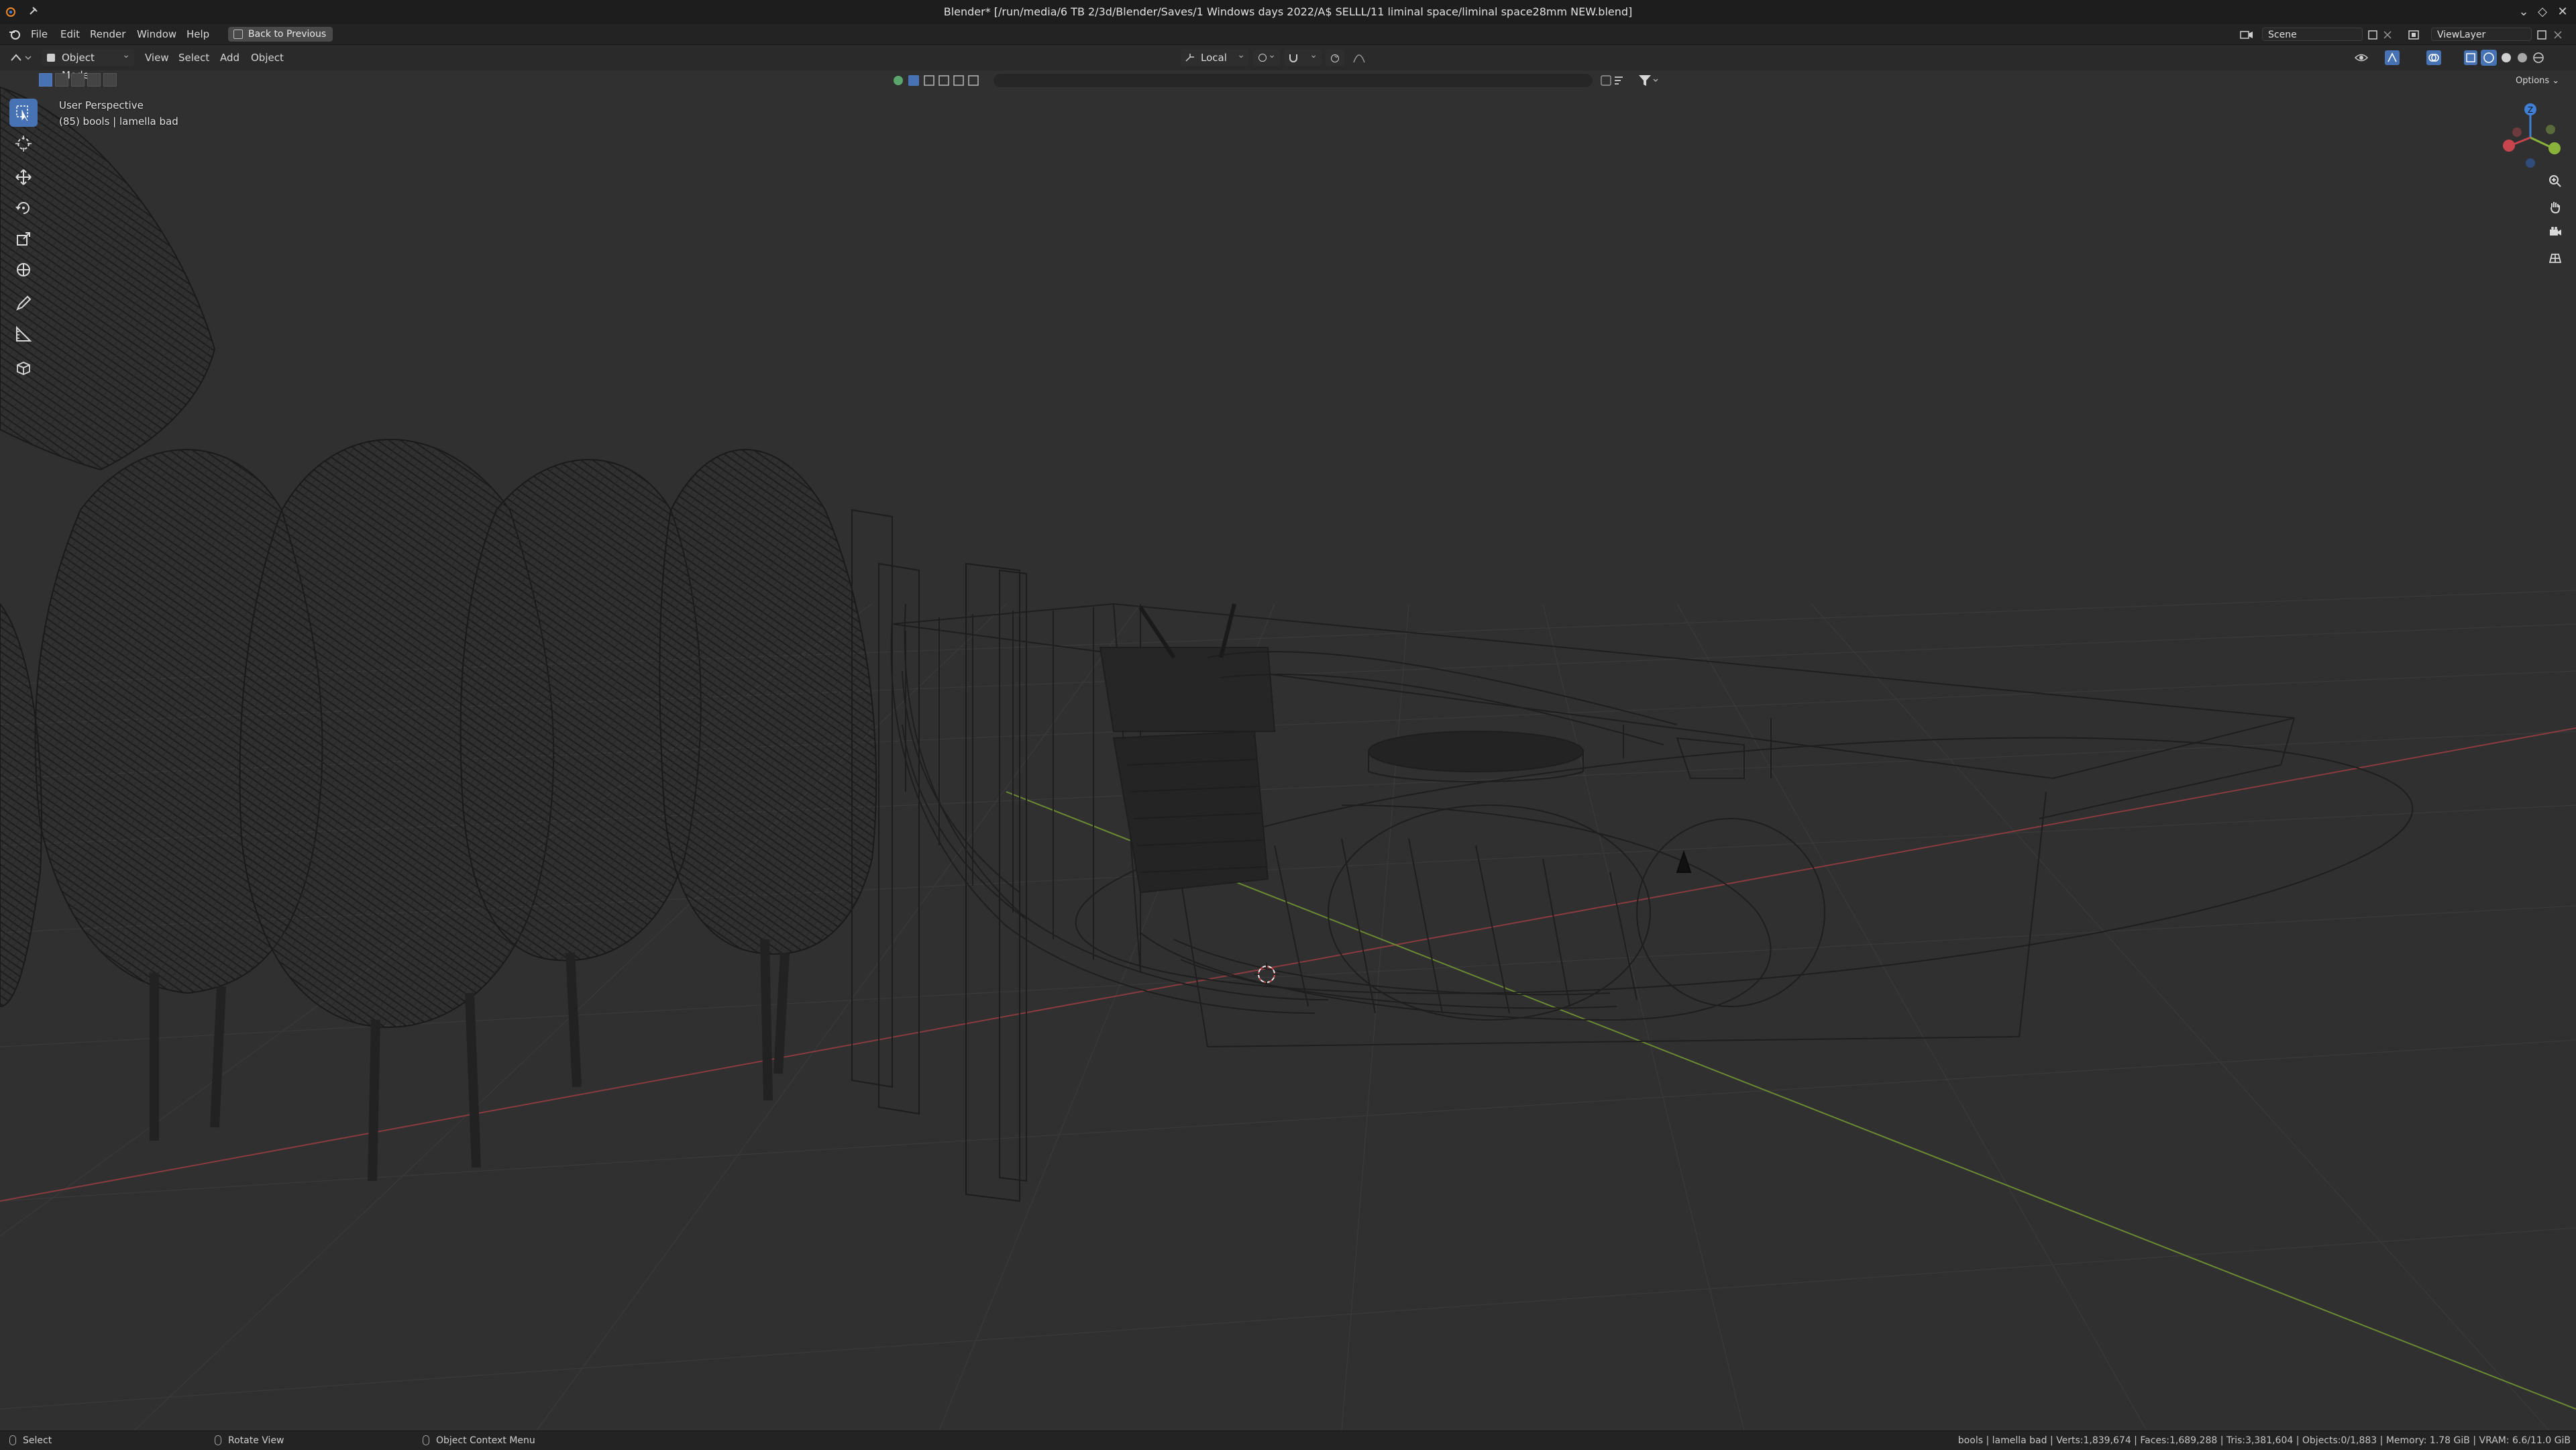  I want to click on select-box-tool, so click(23, 113).